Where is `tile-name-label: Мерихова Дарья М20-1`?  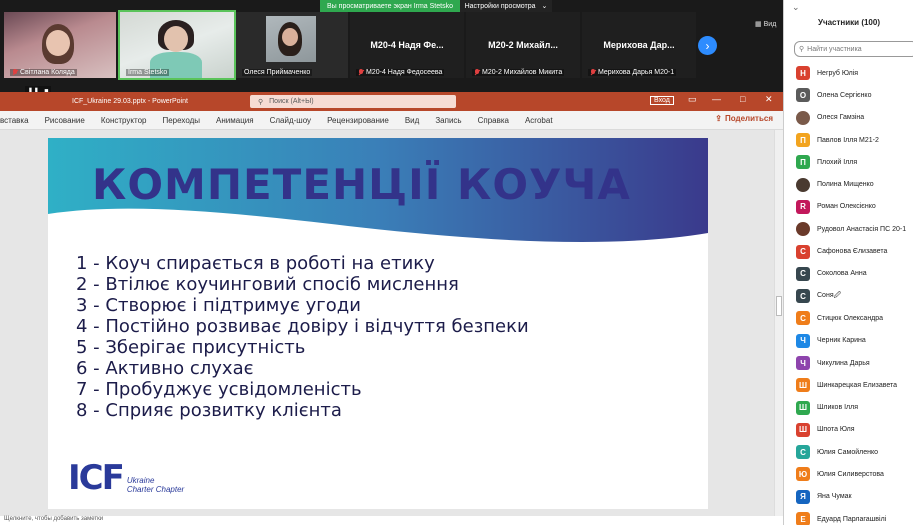 tile-name-label: Мерихова Дарья М20-1 is located at coordinates (632, 72).